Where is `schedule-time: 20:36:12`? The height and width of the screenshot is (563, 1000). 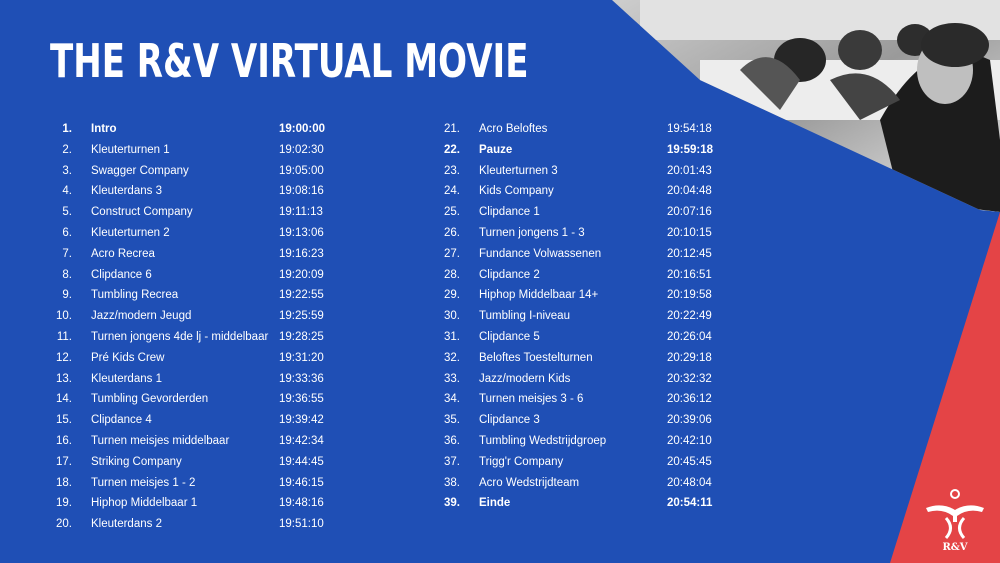 schedule-time: 20:36:12 is located at coordinates (689, 399).